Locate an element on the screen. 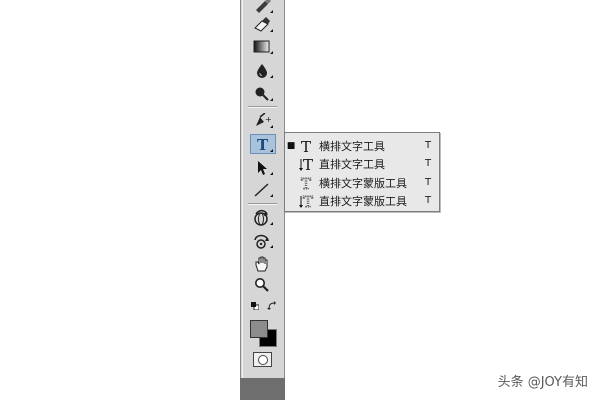  dodge-tool-icon is located at coordinates (262, 93).